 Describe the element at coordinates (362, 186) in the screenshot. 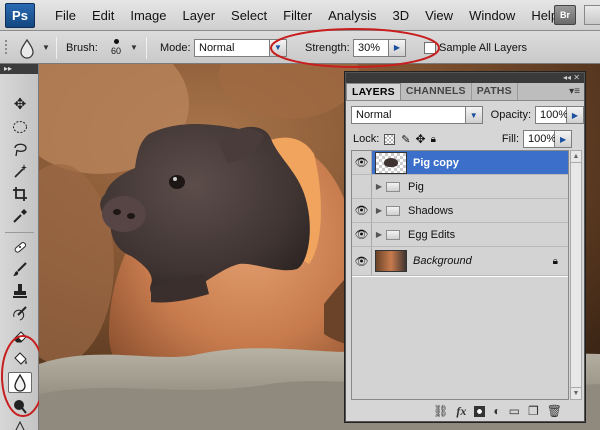

I see `visibility-toggle-empty` at that location.